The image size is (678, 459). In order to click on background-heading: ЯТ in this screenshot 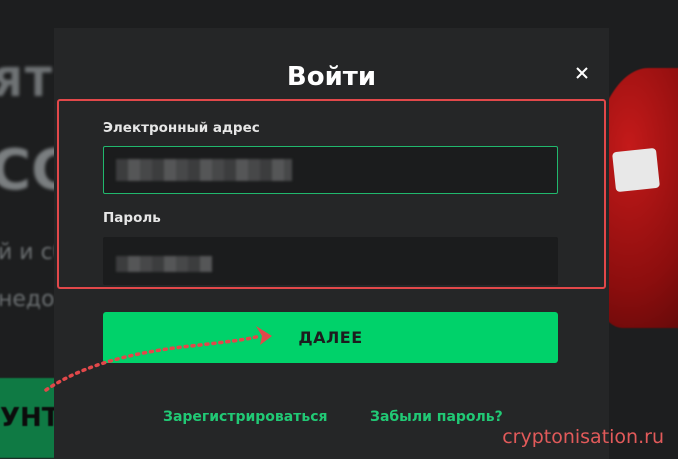, I will do `click(27, 83)`.